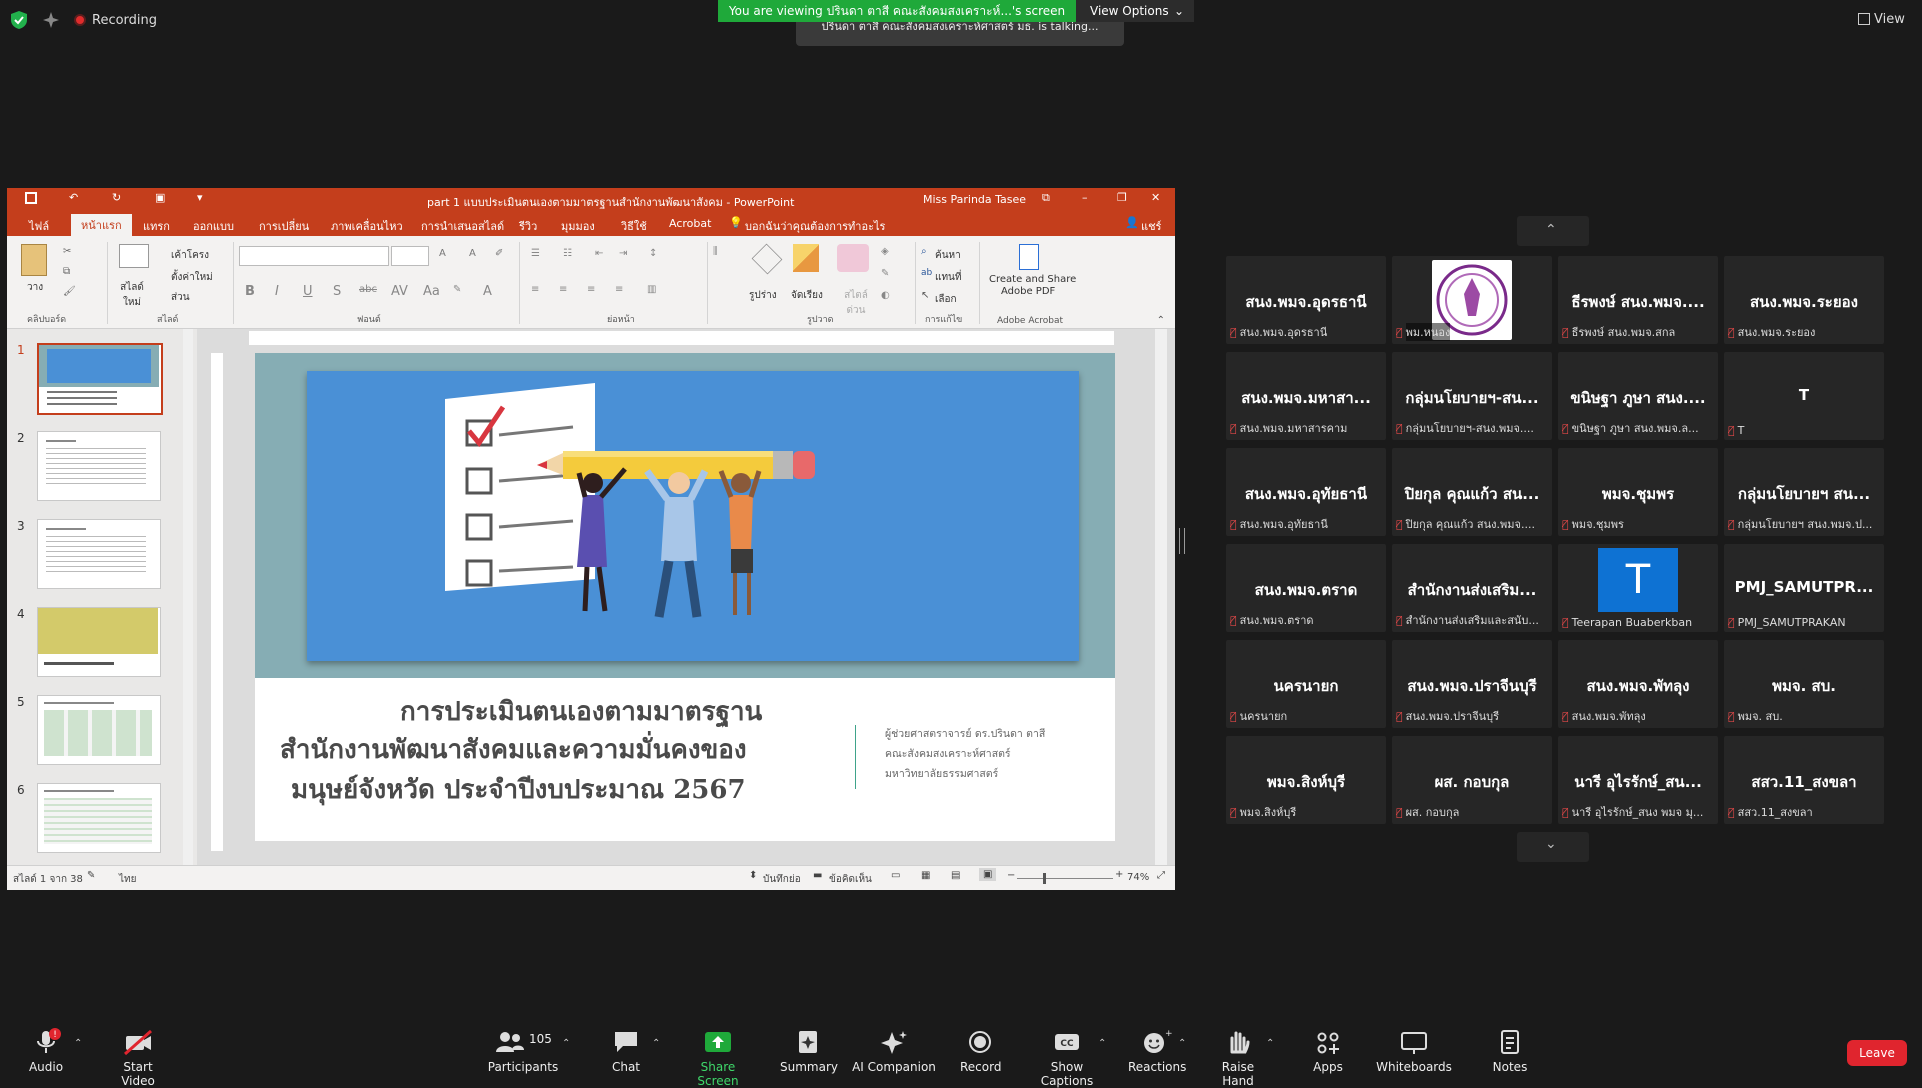 Image resolution: width=1922 pixels, height=1088 pixels. What do you see at coordinates (566, 1043) in the screenshot?
I see `participants-options-caret: ⌃` at bounding box center [566, 1043].